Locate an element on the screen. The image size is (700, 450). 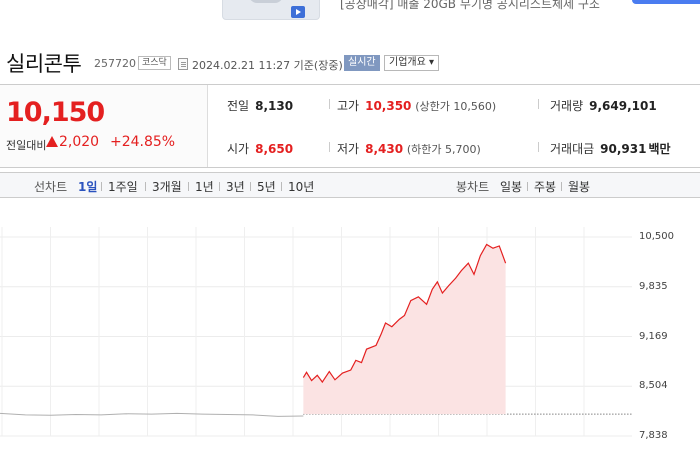
stat-upper-limit: (상한가 10,560) is located at coordinates (456, 106).